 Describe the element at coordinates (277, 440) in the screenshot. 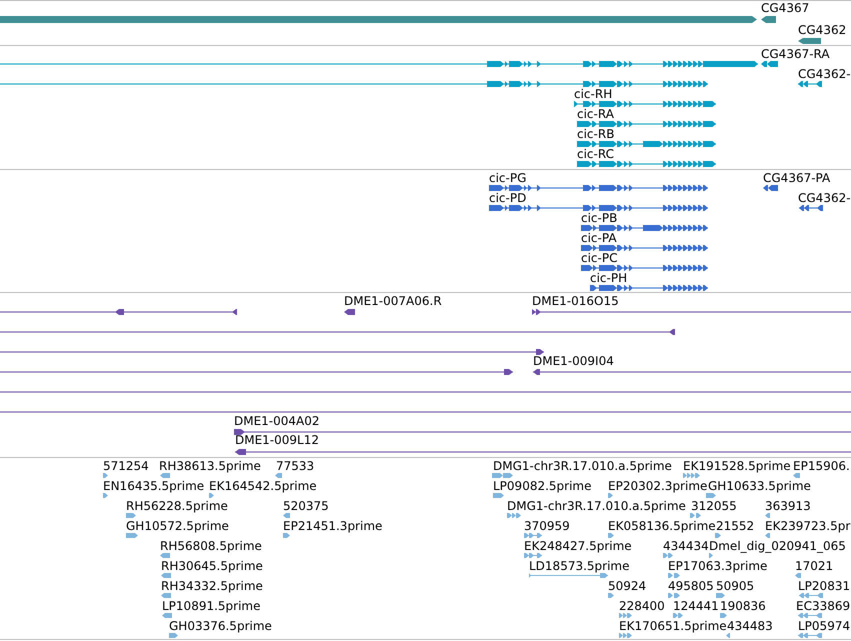

I see `feature-label: DME1-009L12` at that location.